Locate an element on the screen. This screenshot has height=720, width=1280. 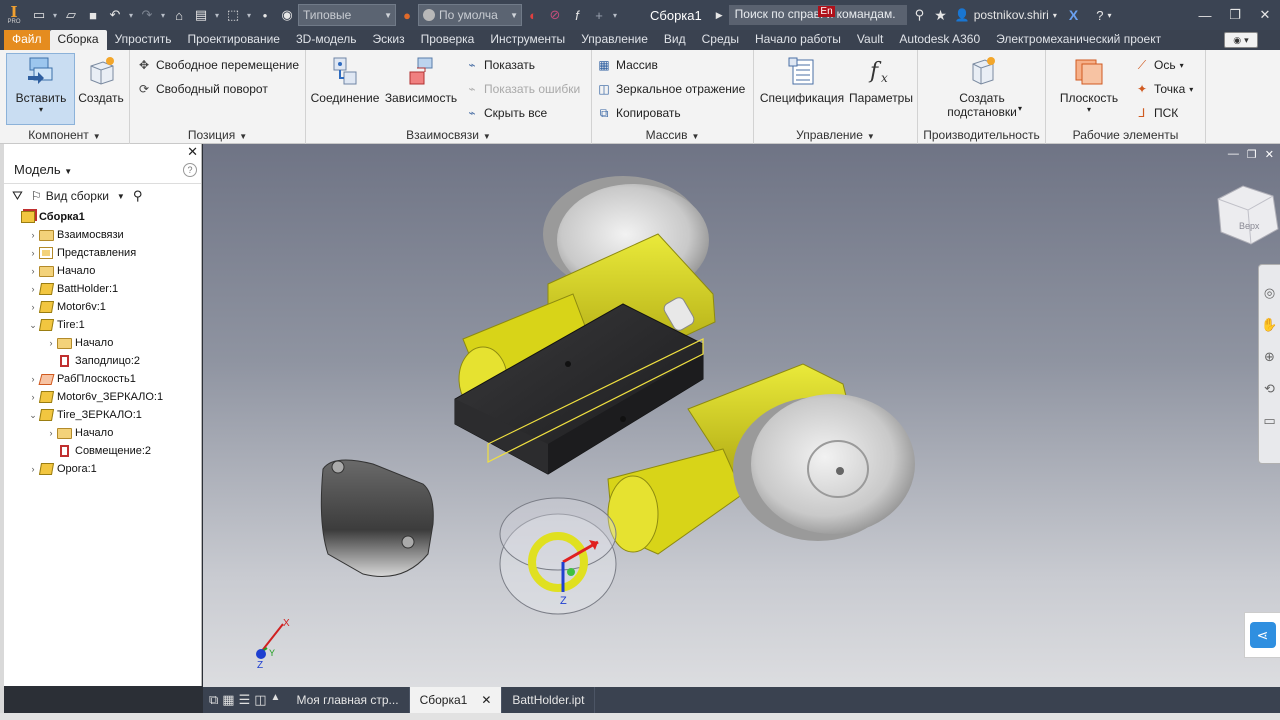
maximize-icon: ❐ is located at coordinates (1235, 15).